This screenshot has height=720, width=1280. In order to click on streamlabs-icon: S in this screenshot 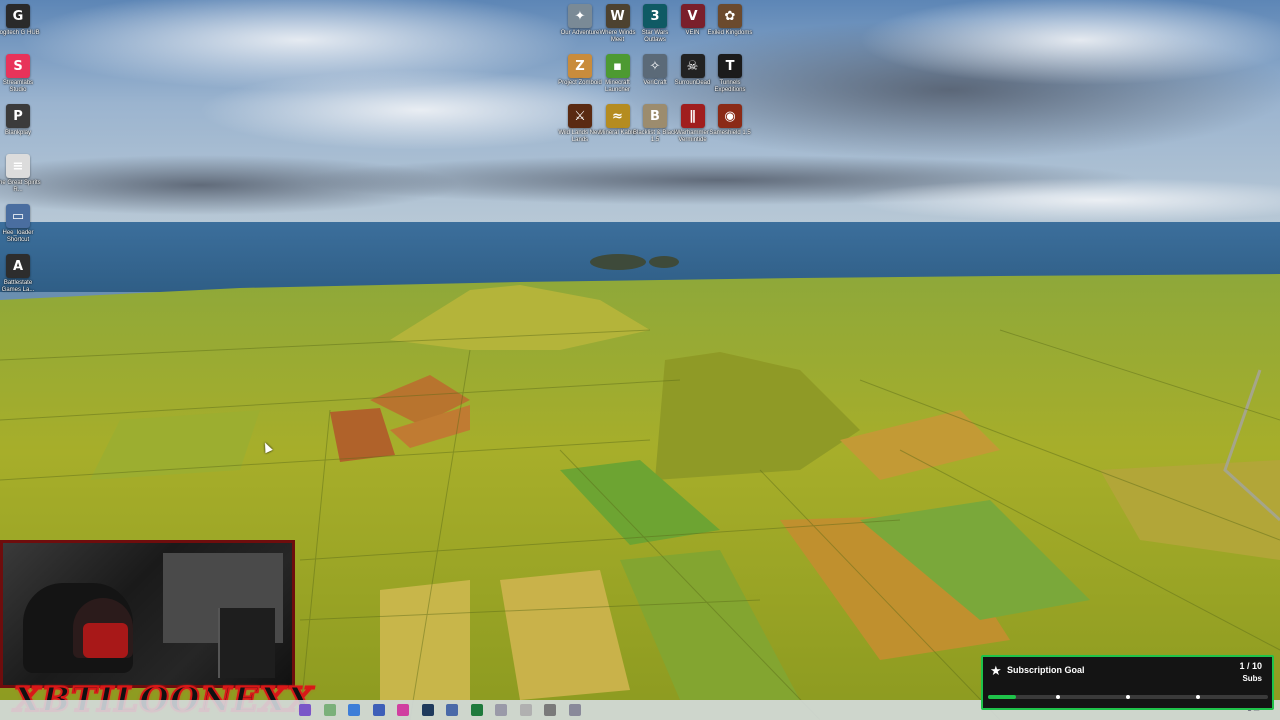, I will do `click(18, 66)`.